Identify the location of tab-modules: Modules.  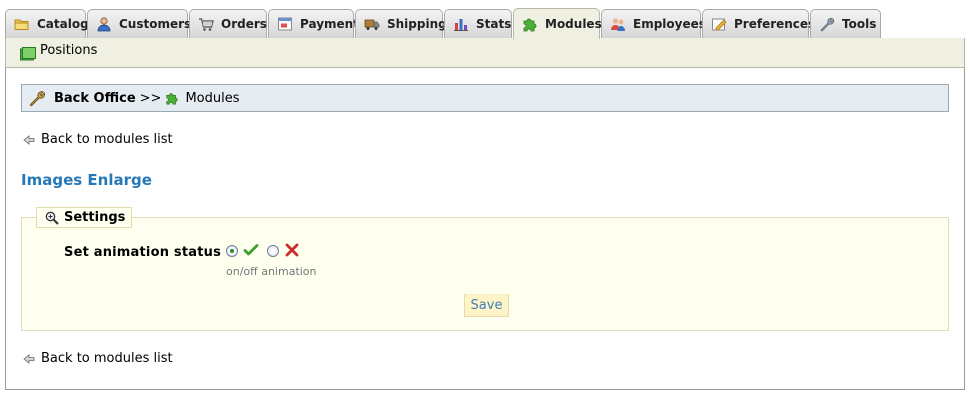
(557, 23).